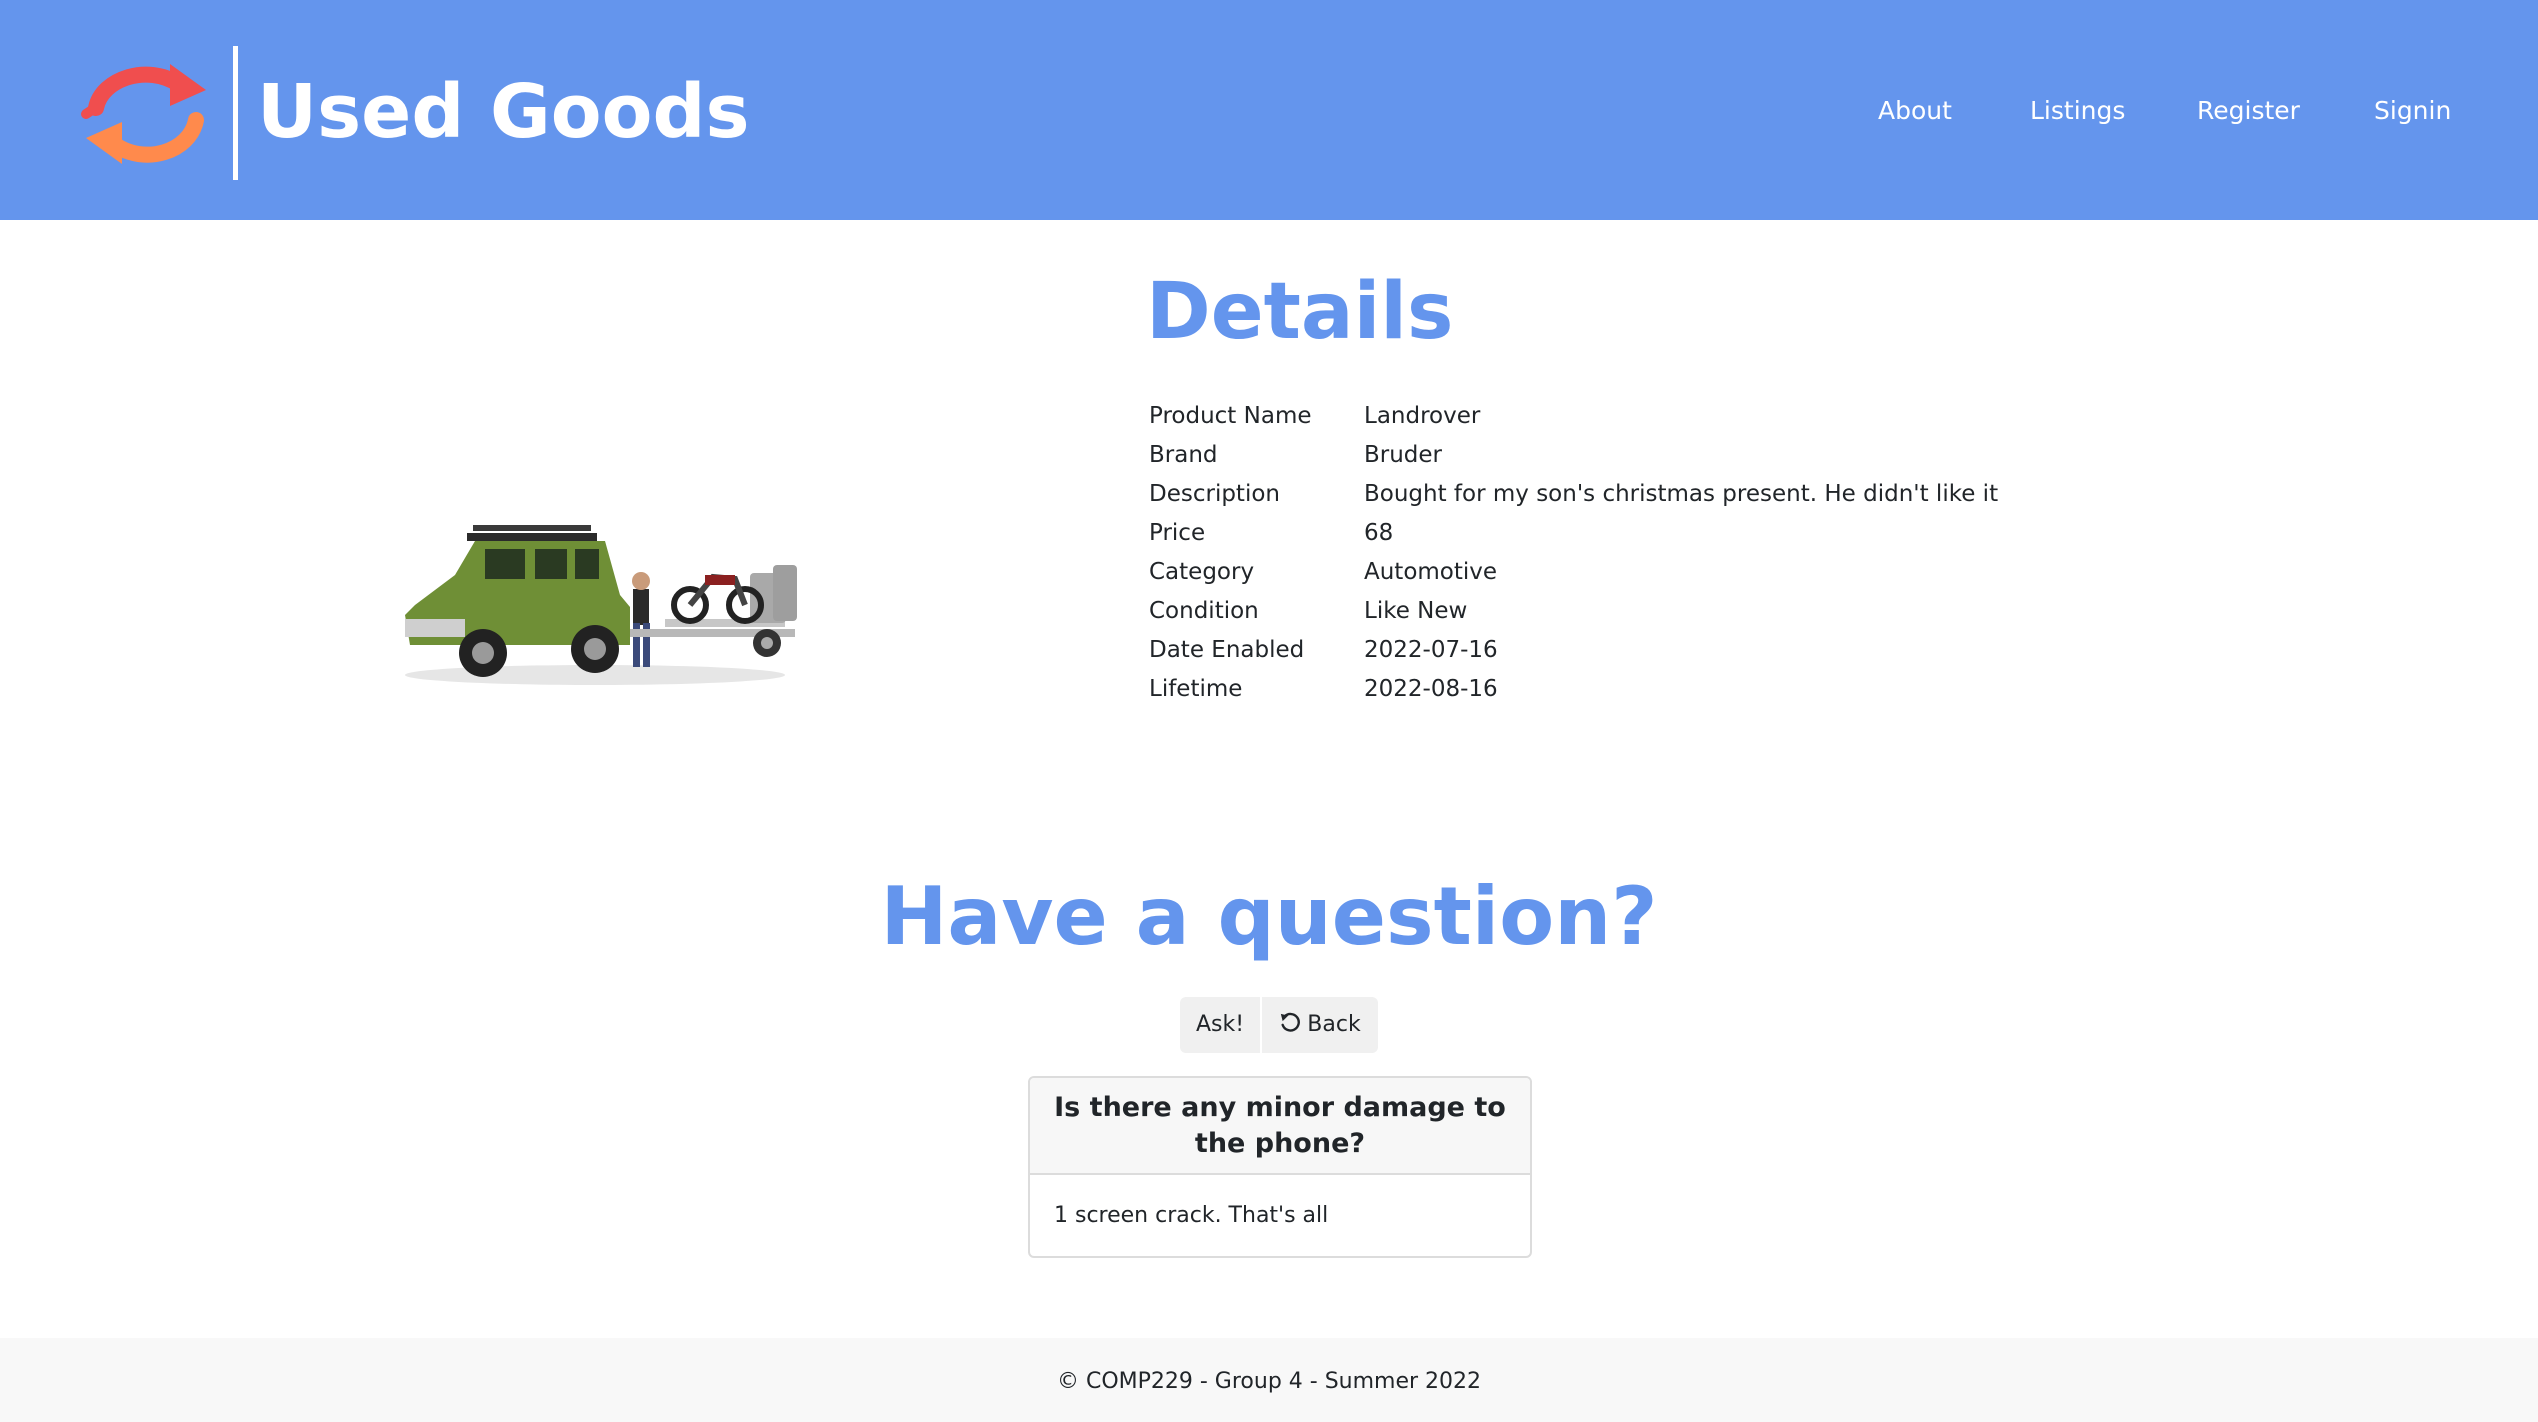  What do you see at coordinates (1915, 111) in the screenshot?
I see `nav-about: About` at bounding box center [1915, 111].